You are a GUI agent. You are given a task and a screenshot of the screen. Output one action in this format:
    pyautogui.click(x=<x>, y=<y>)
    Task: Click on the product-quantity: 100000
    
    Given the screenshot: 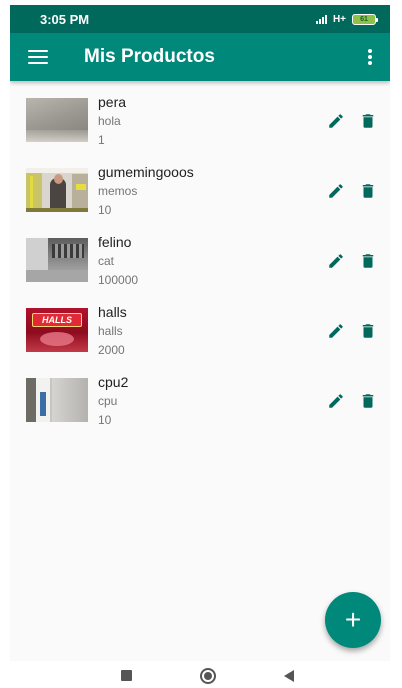 What is the action you would take?
    pyautogui.click(x=118, y=280)
    